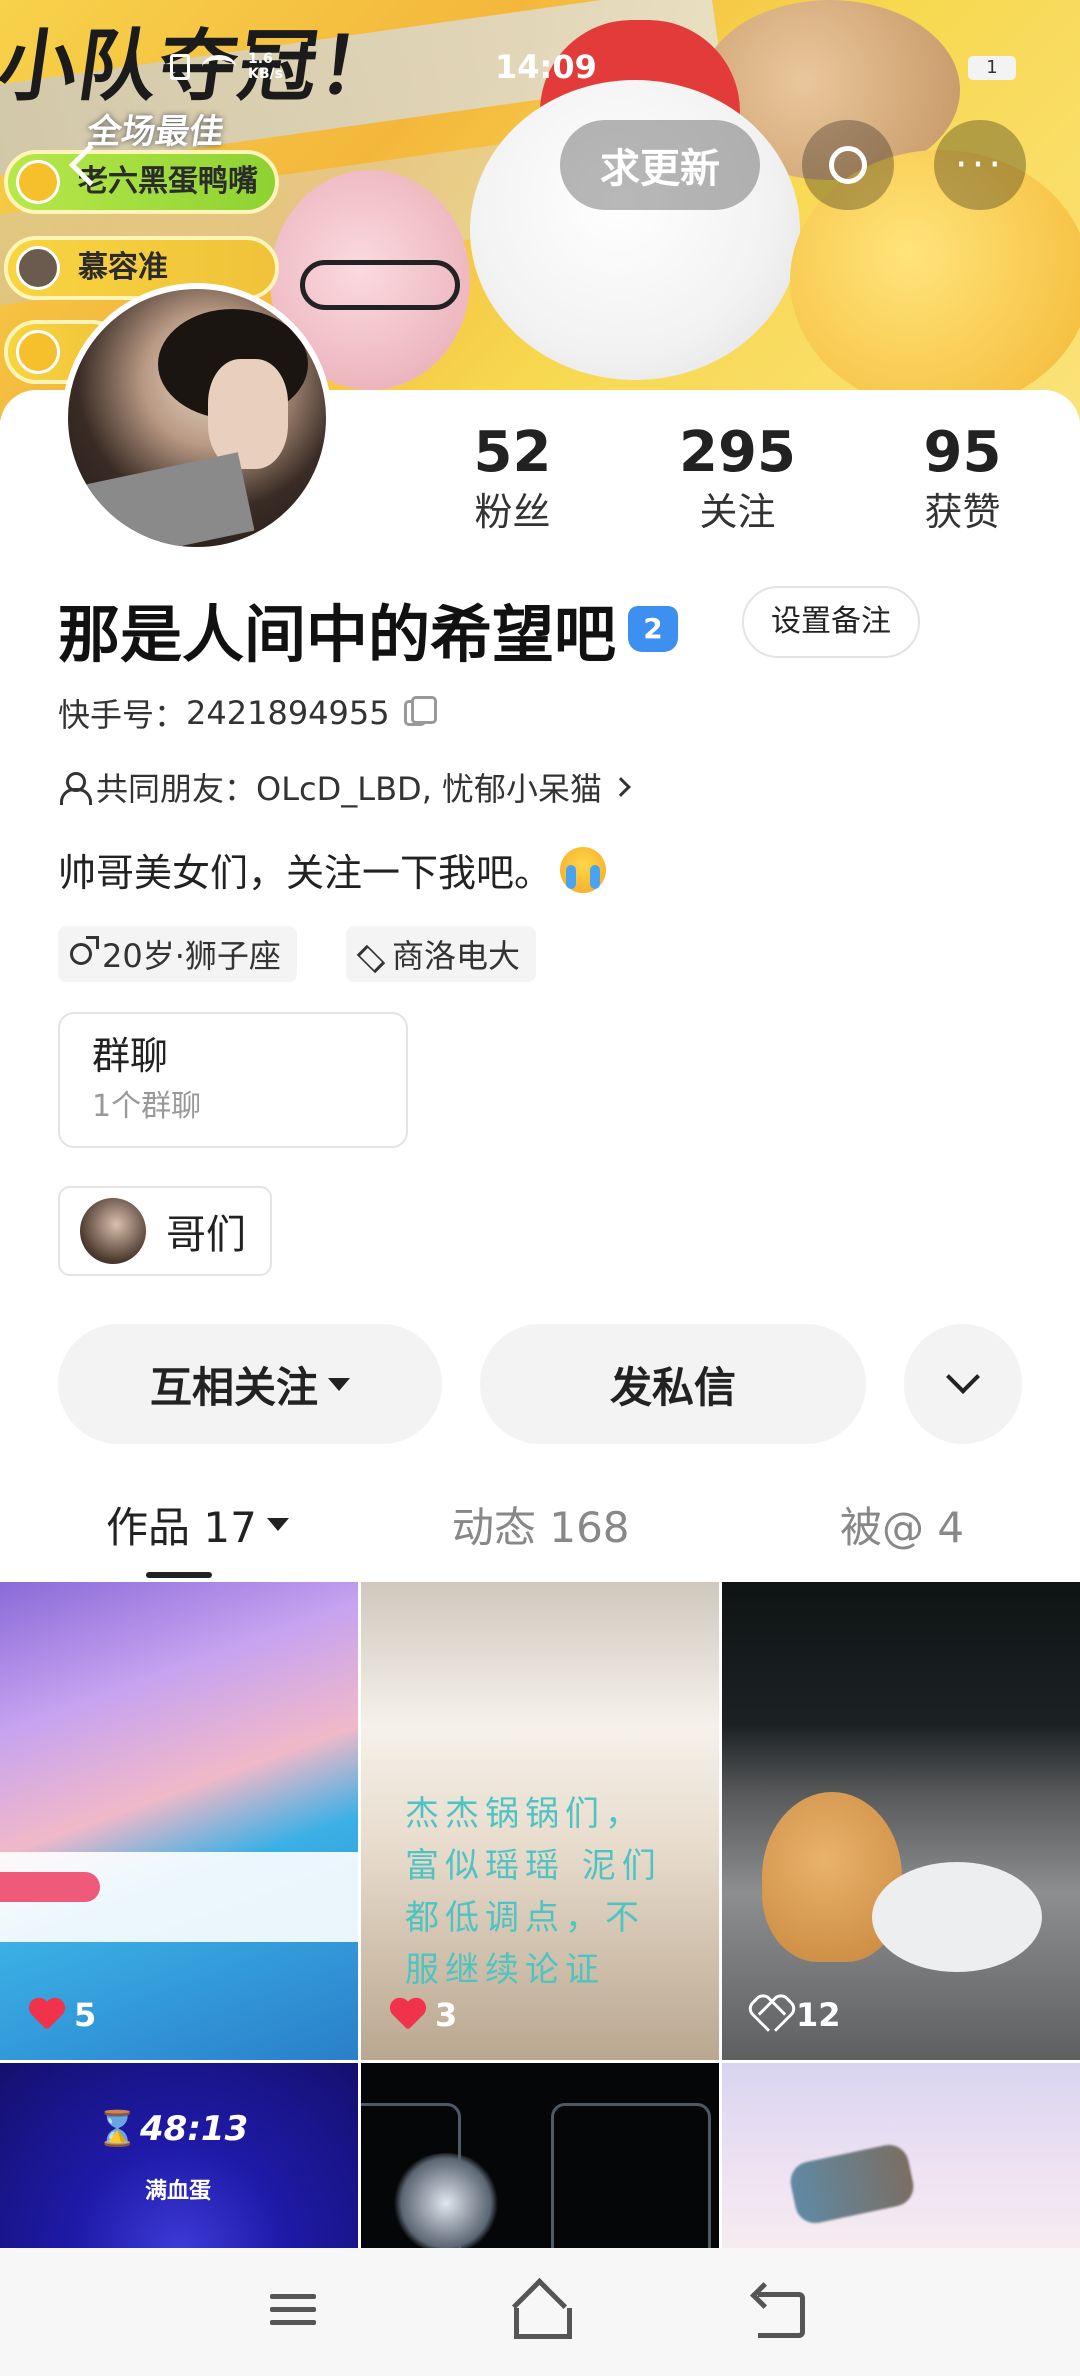 The height and width of the screenshot is (2376, 1080). I want to click on thumb-timer: 48:13, so click(194, 2129).